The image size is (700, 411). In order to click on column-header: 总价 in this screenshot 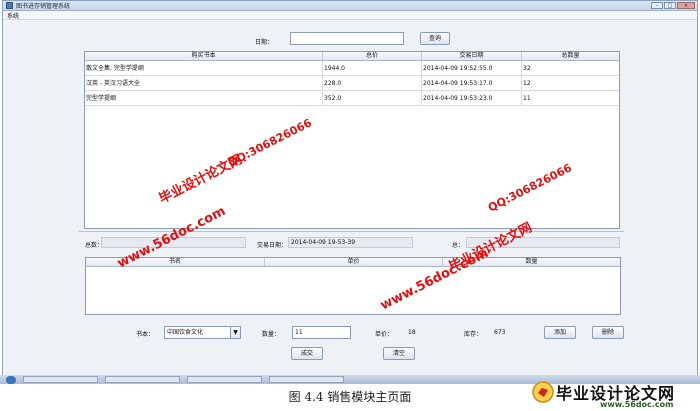, I will do `click(372, 56)`.